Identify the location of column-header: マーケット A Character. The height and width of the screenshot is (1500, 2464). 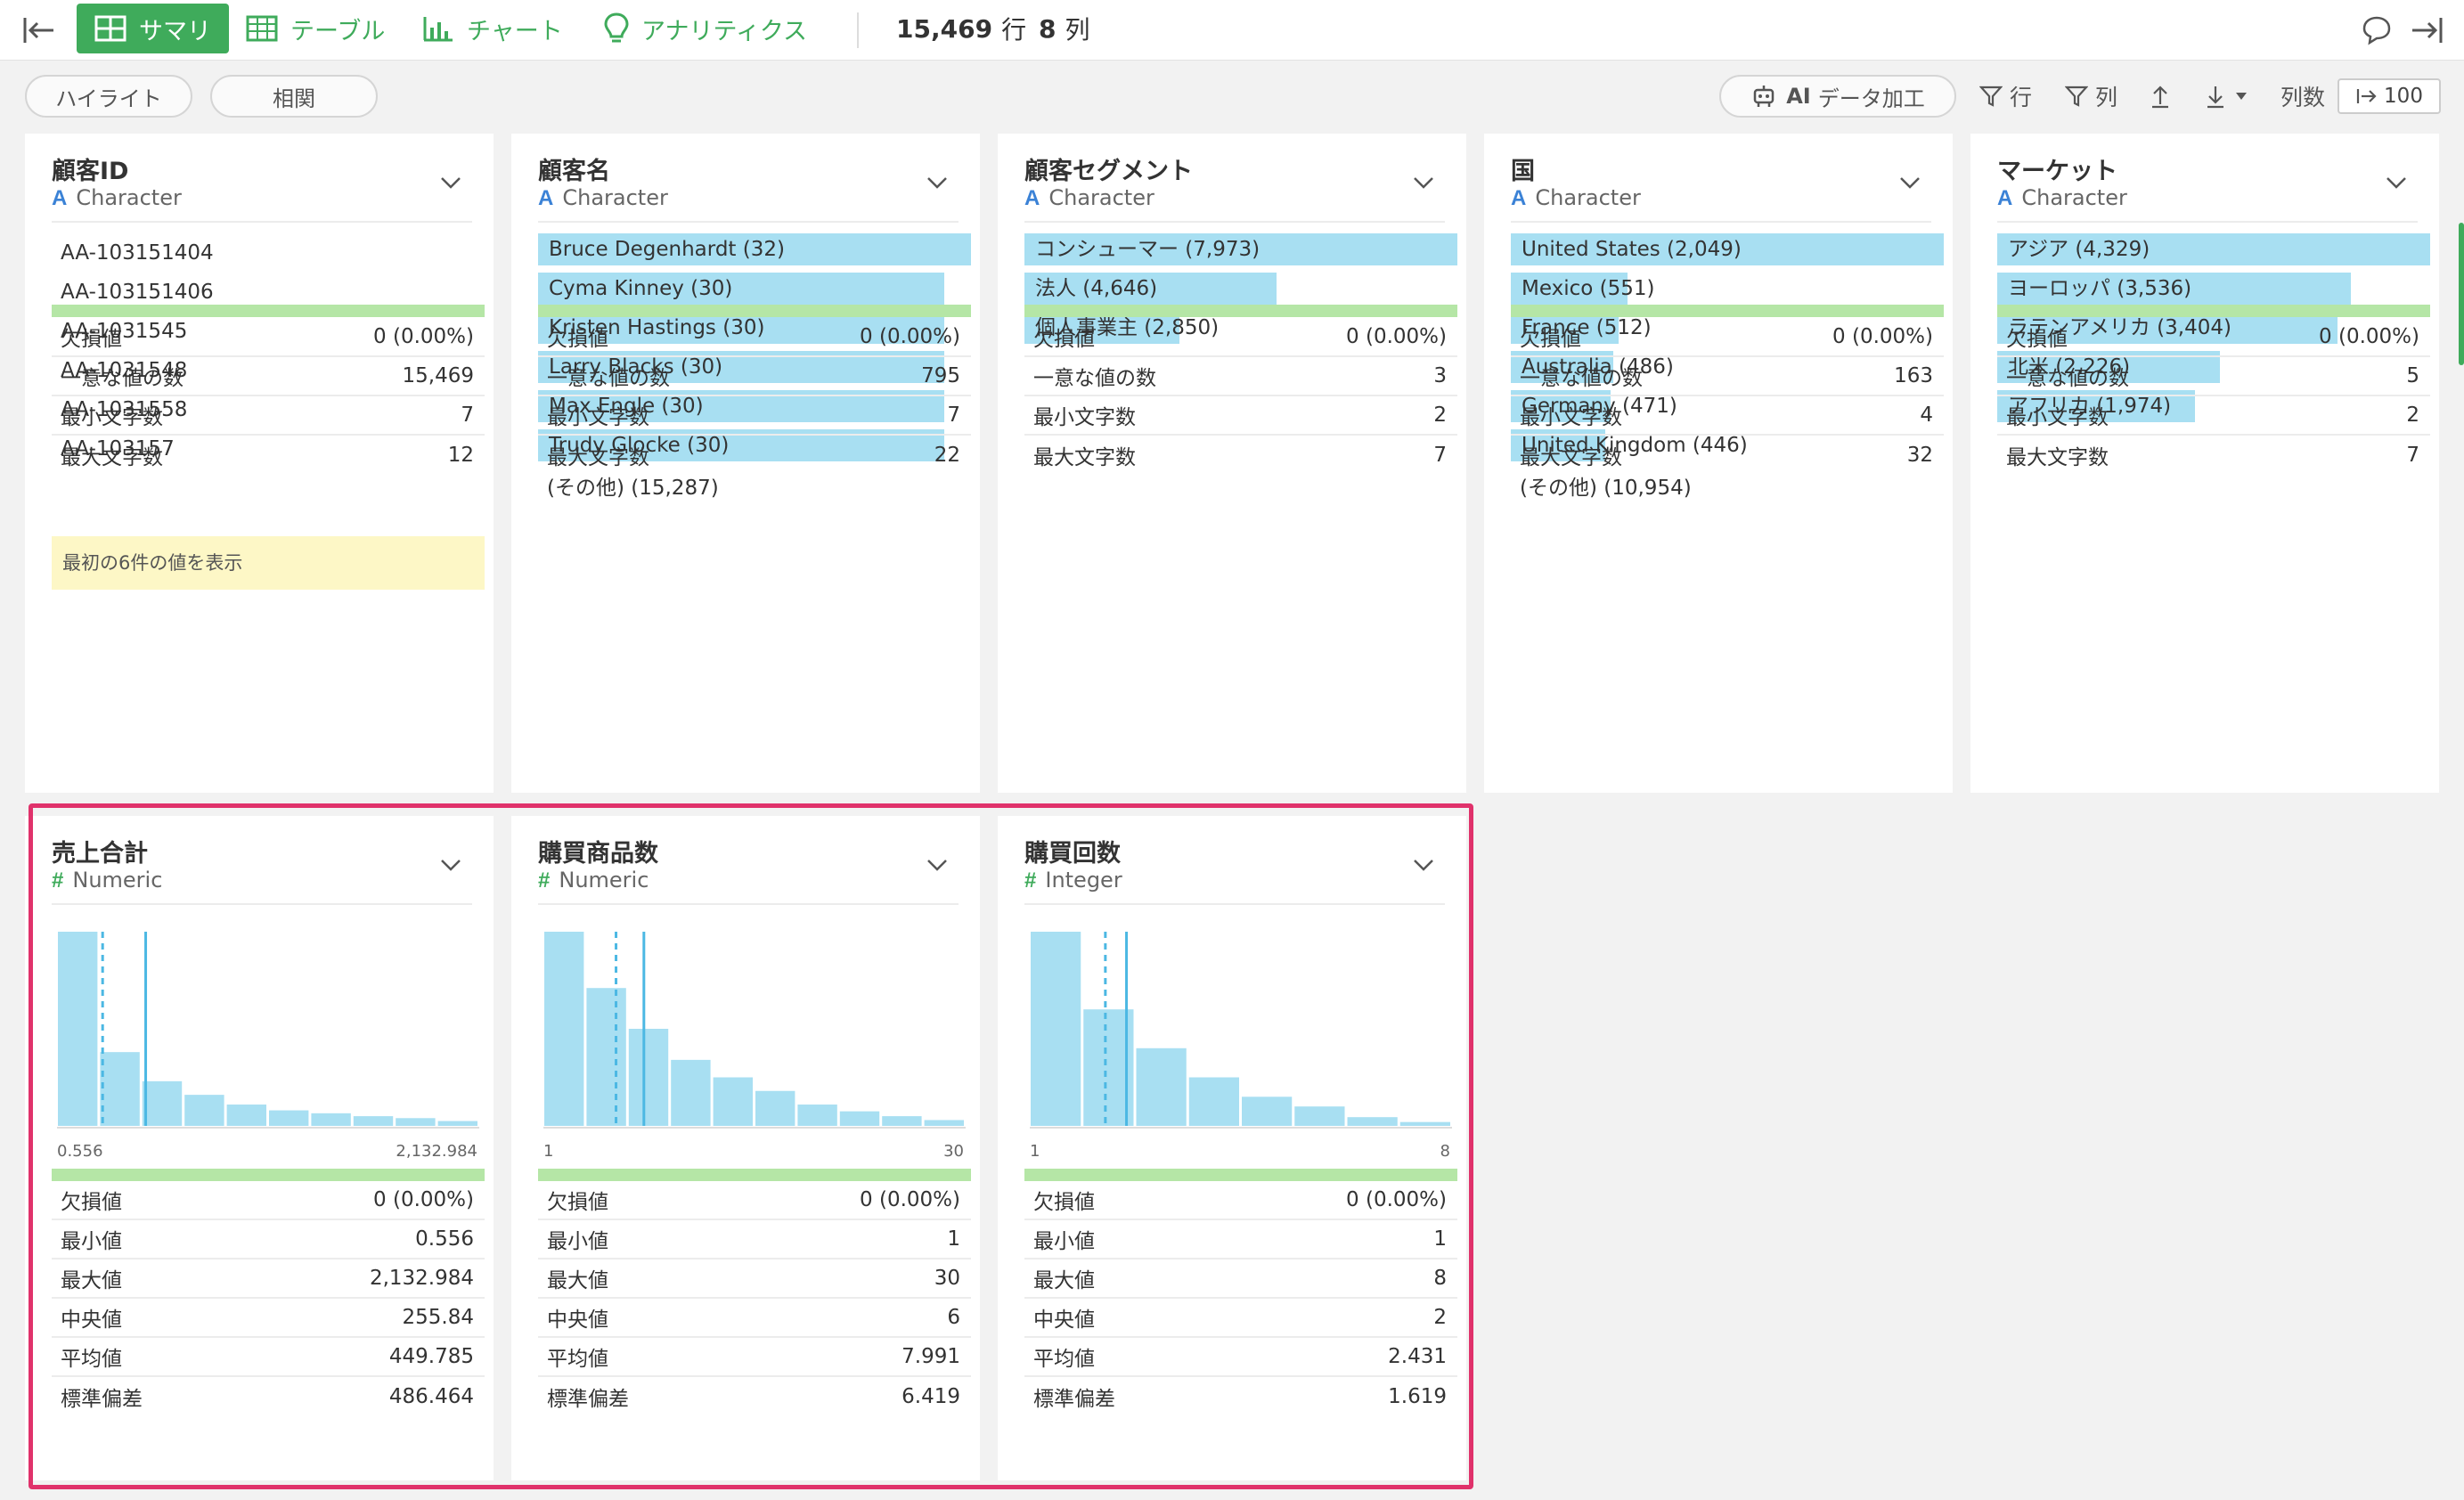
(2208, 187).